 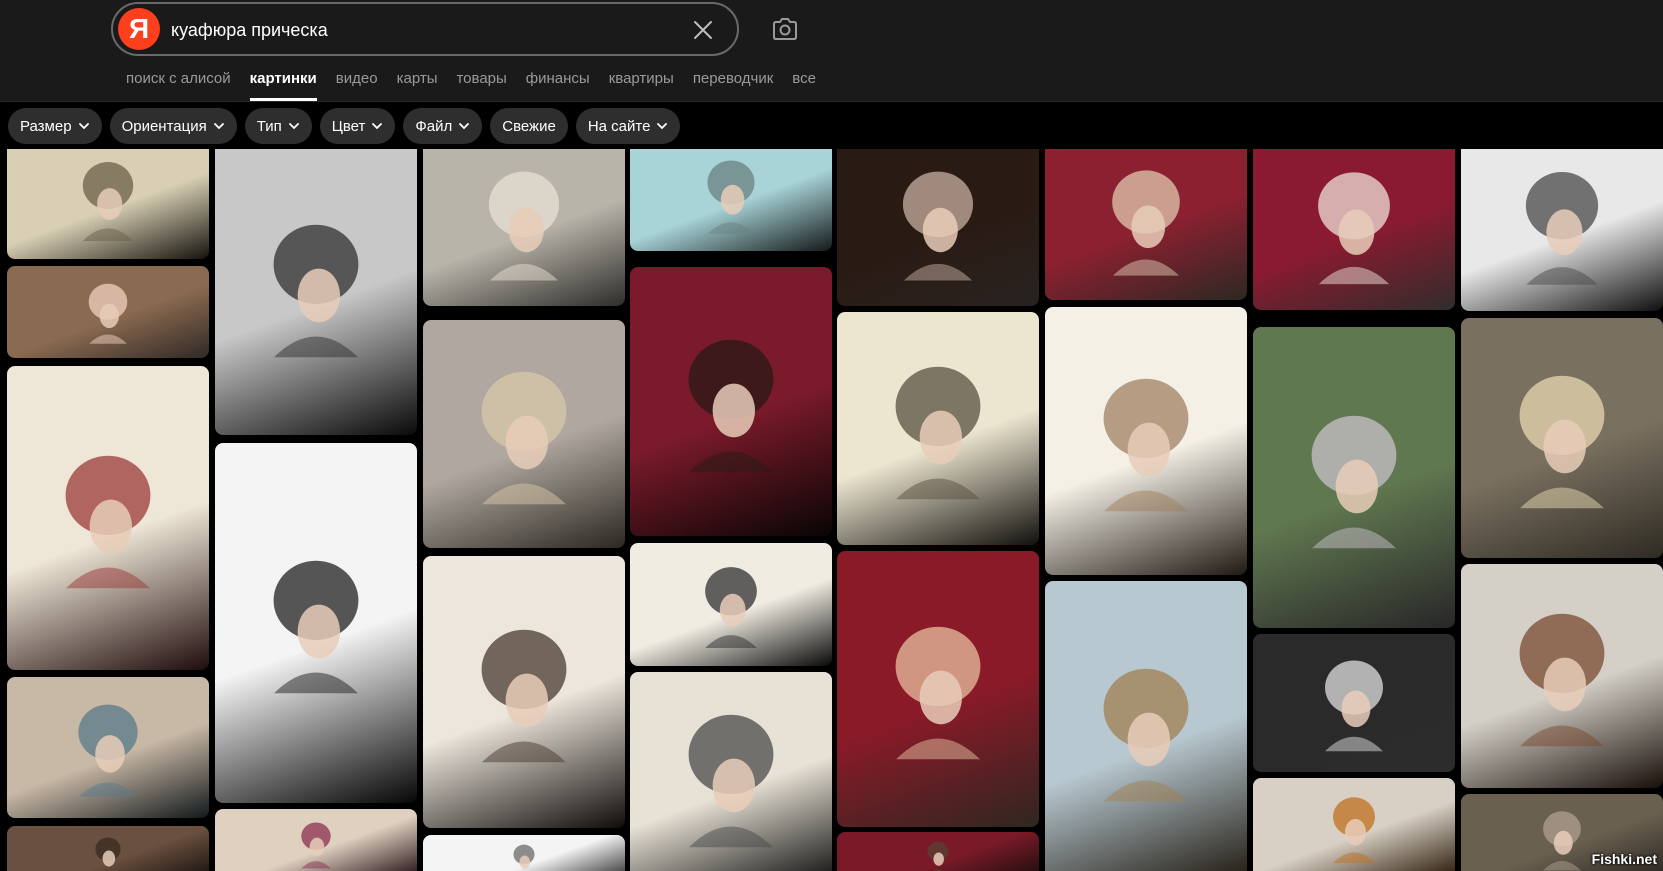 I want to click on filter-chip-5: Свежие, so click(x=529, y=126).